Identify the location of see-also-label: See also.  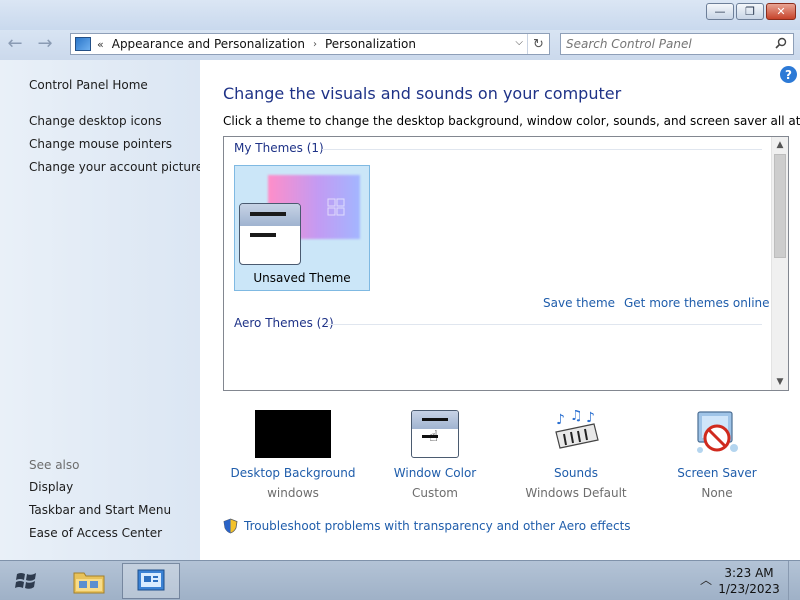
(54, 465).